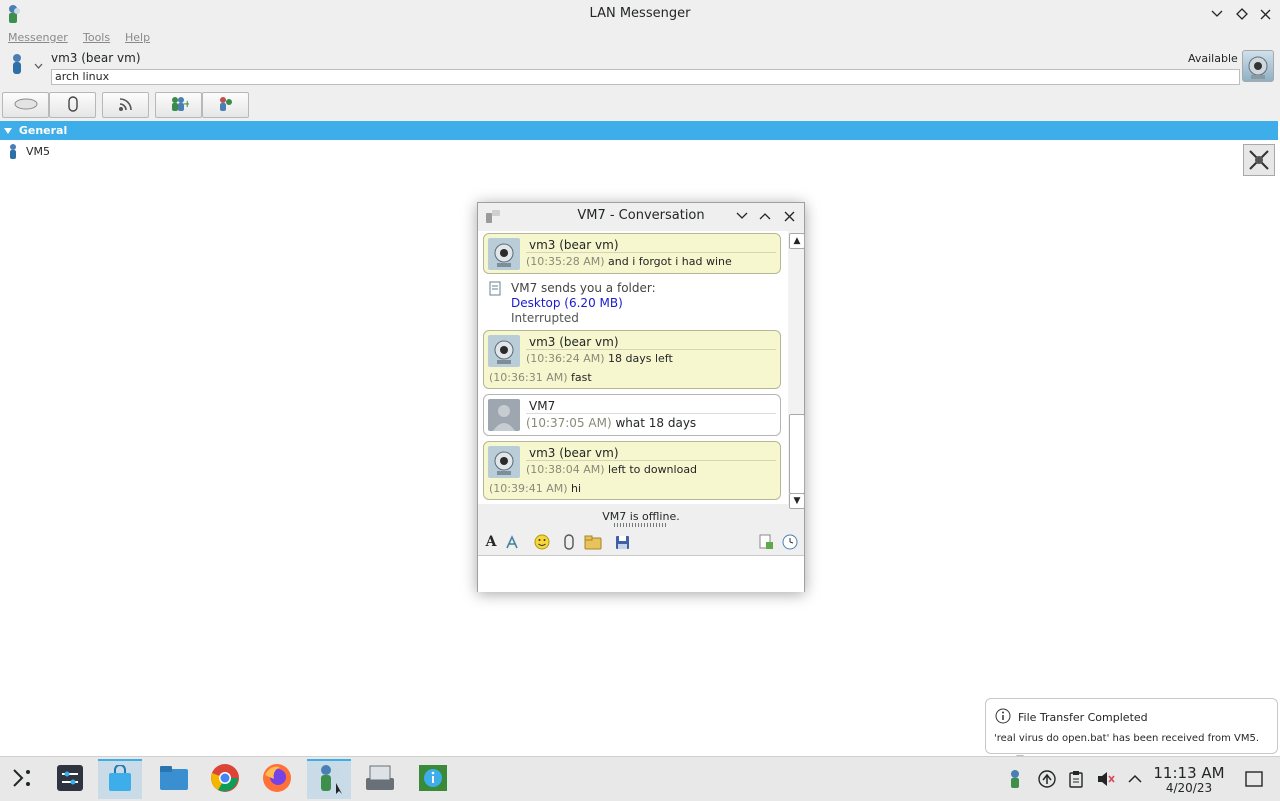 This screenshot has width=1280, height=801. Describe the element at coordinates (653, 469) in the screenshot. I see `message-text: left to download` at that location.